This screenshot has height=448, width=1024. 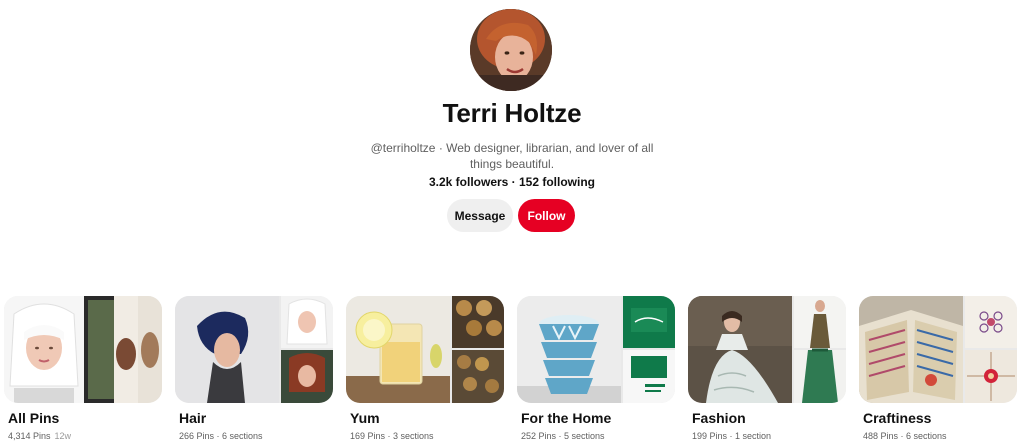 What do you see at coordinates (732, 436) in the screenshot?
I see `board-meta: 199 Pins · 1 section` at bounding box center [732, 436].